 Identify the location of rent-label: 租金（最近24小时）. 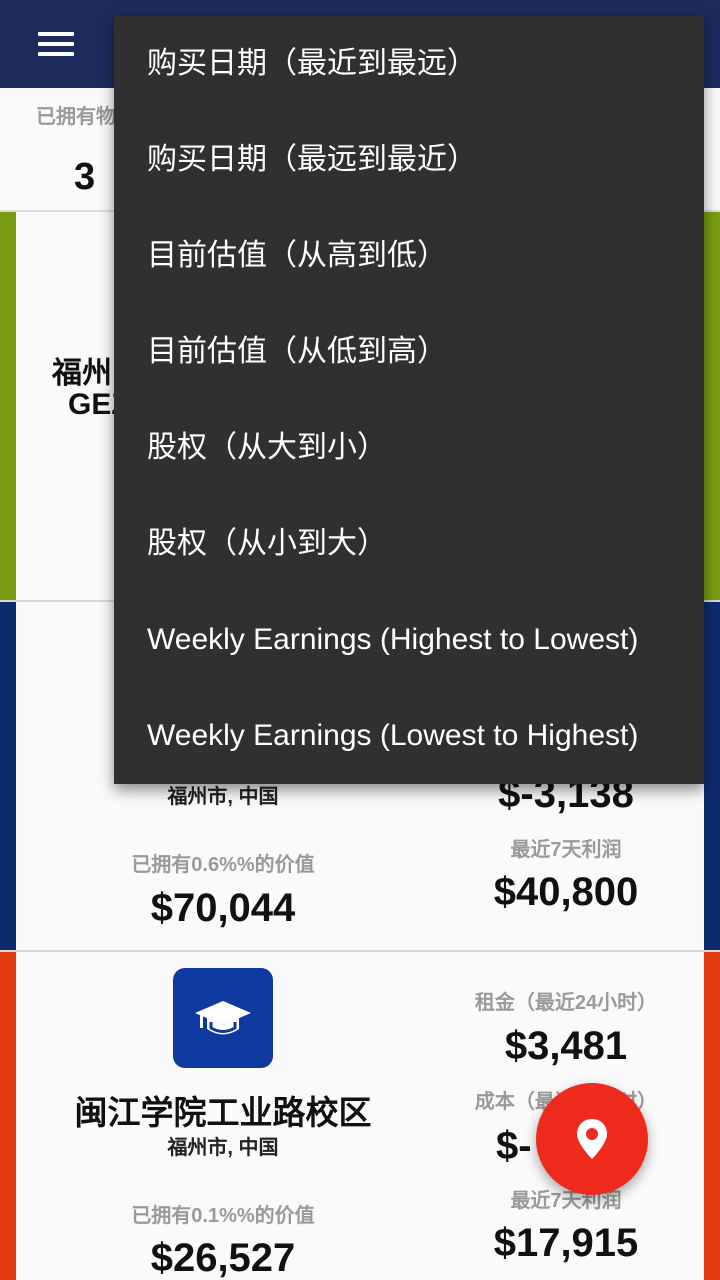
(566, 1003).